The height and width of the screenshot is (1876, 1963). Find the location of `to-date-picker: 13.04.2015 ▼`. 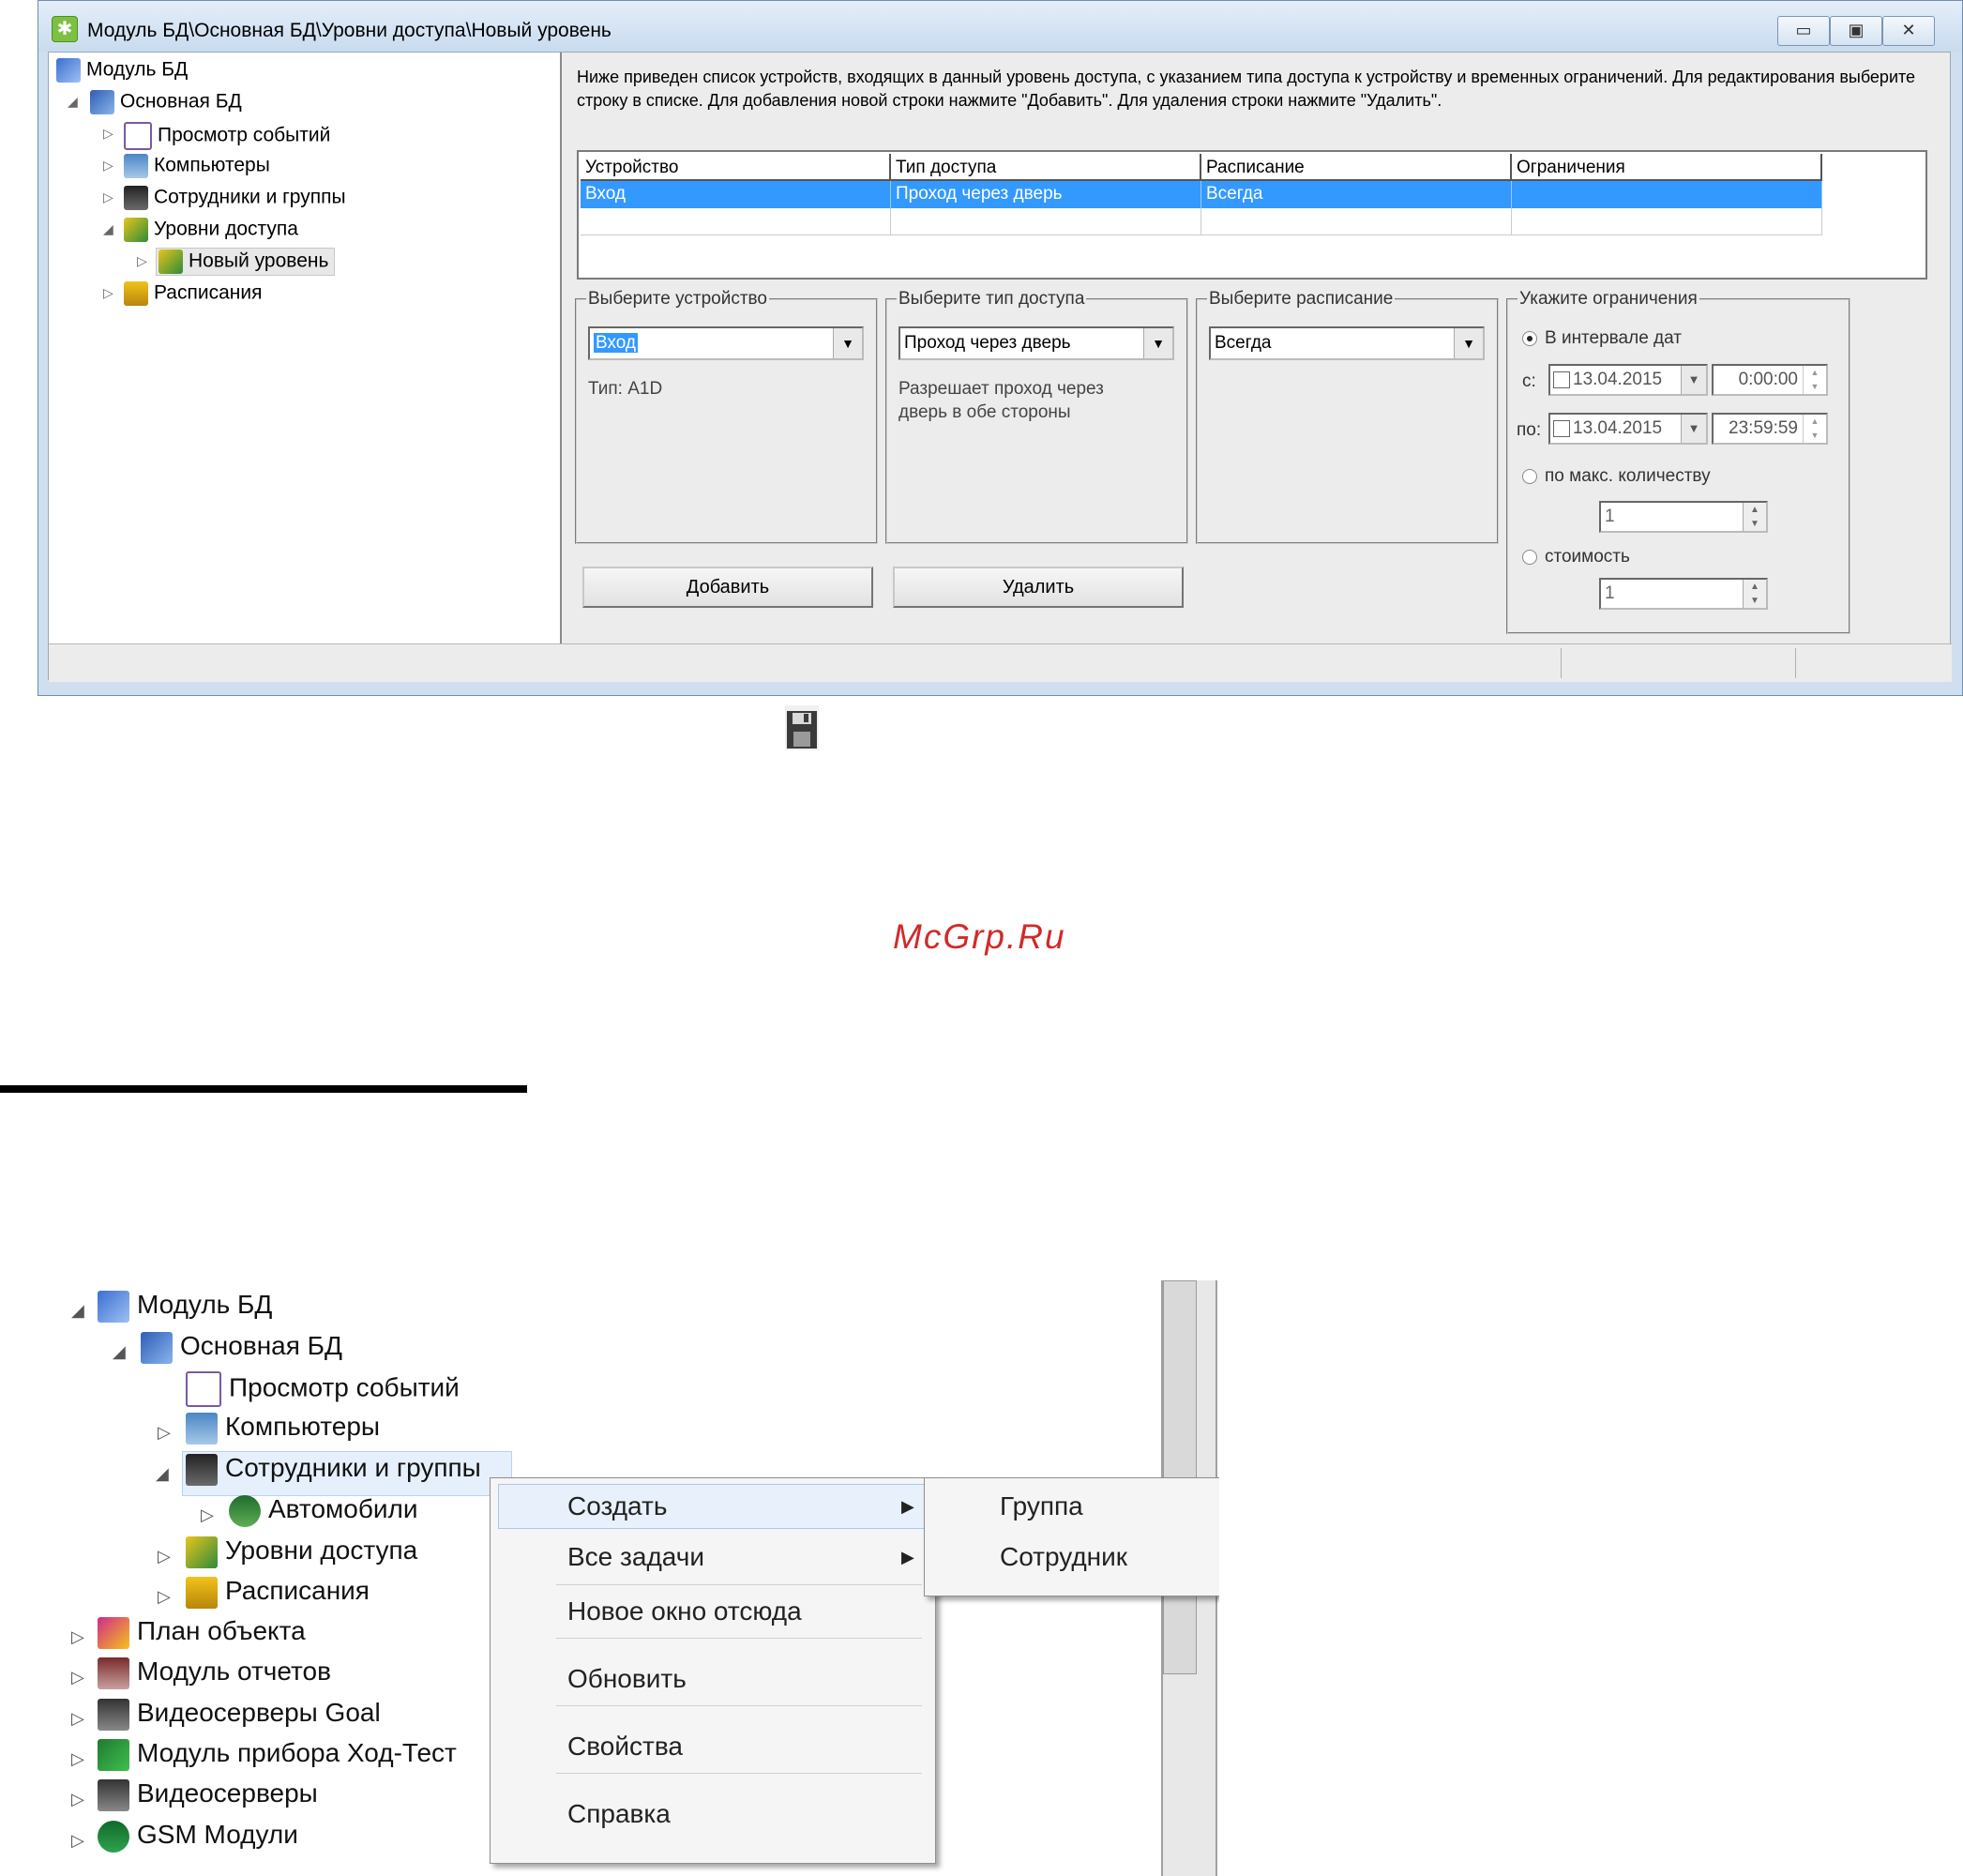

to-date-picker: 13.04.2015 ▼ is located at coordinates (1628, 429).